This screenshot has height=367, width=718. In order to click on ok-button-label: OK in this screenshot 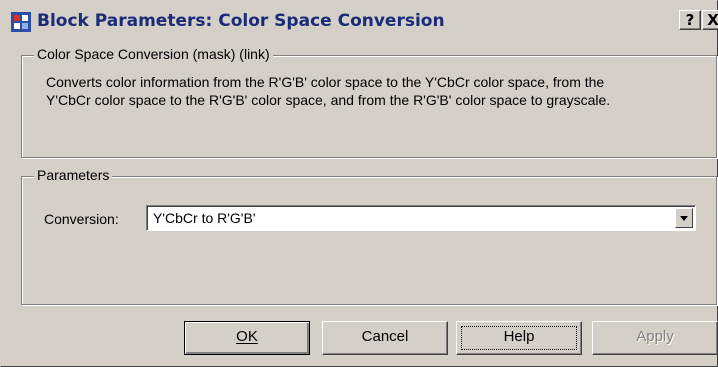, I will do `click(247, 336)`.